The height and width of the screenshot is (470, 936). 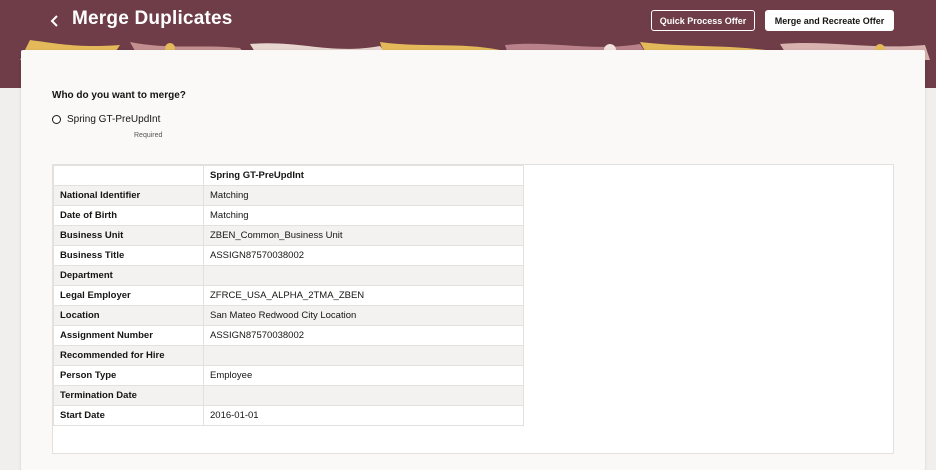 I want to click on radio-button, so click(x=56, y=119).